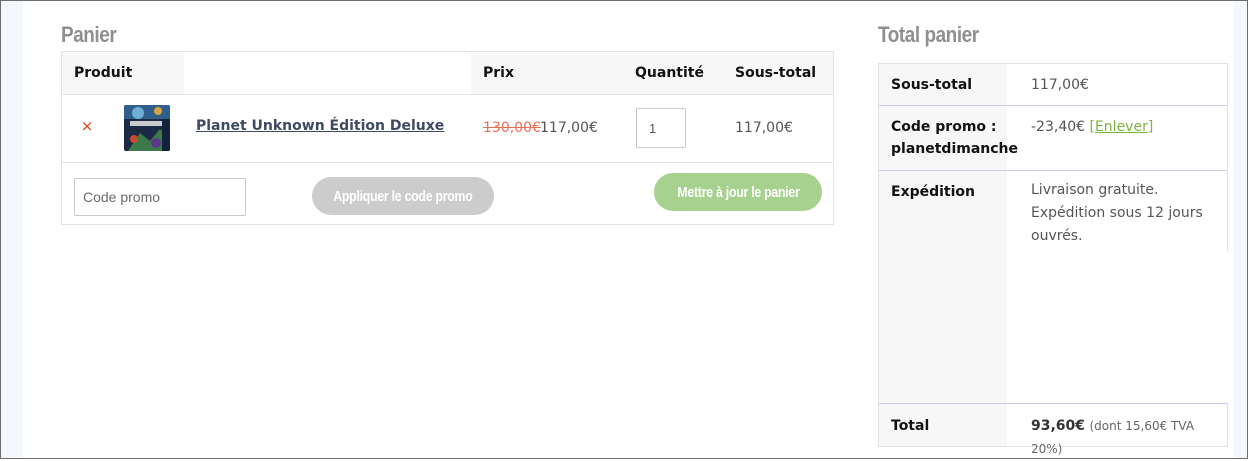  I want to click on subtotal-value: 117,00€, so click(1060, 85).